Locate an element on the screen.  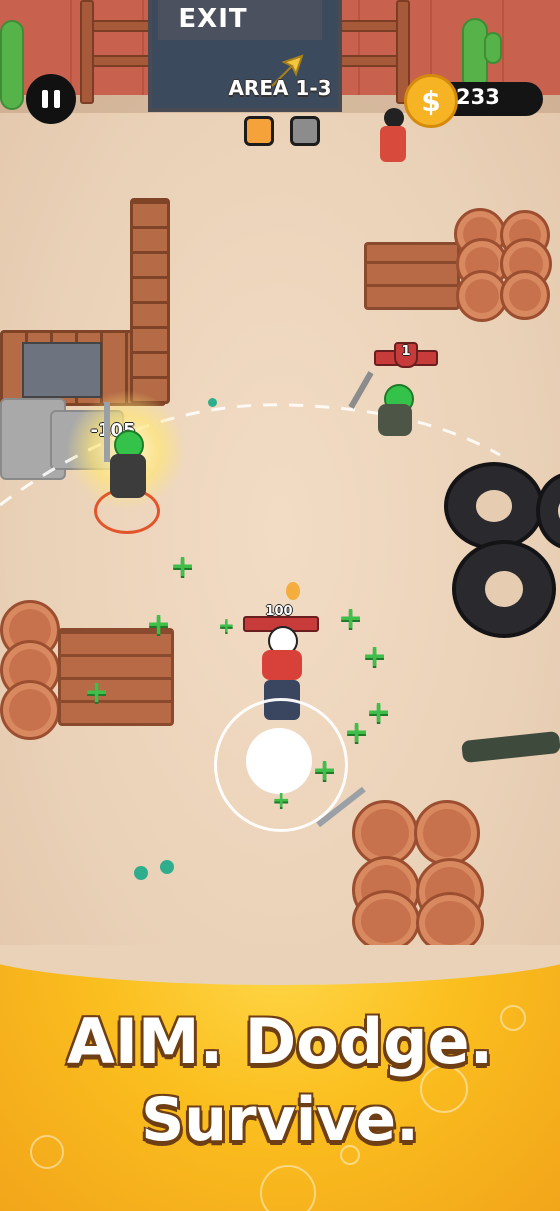
tagline-line2: Survive. is located at coordinates (280, 1120).